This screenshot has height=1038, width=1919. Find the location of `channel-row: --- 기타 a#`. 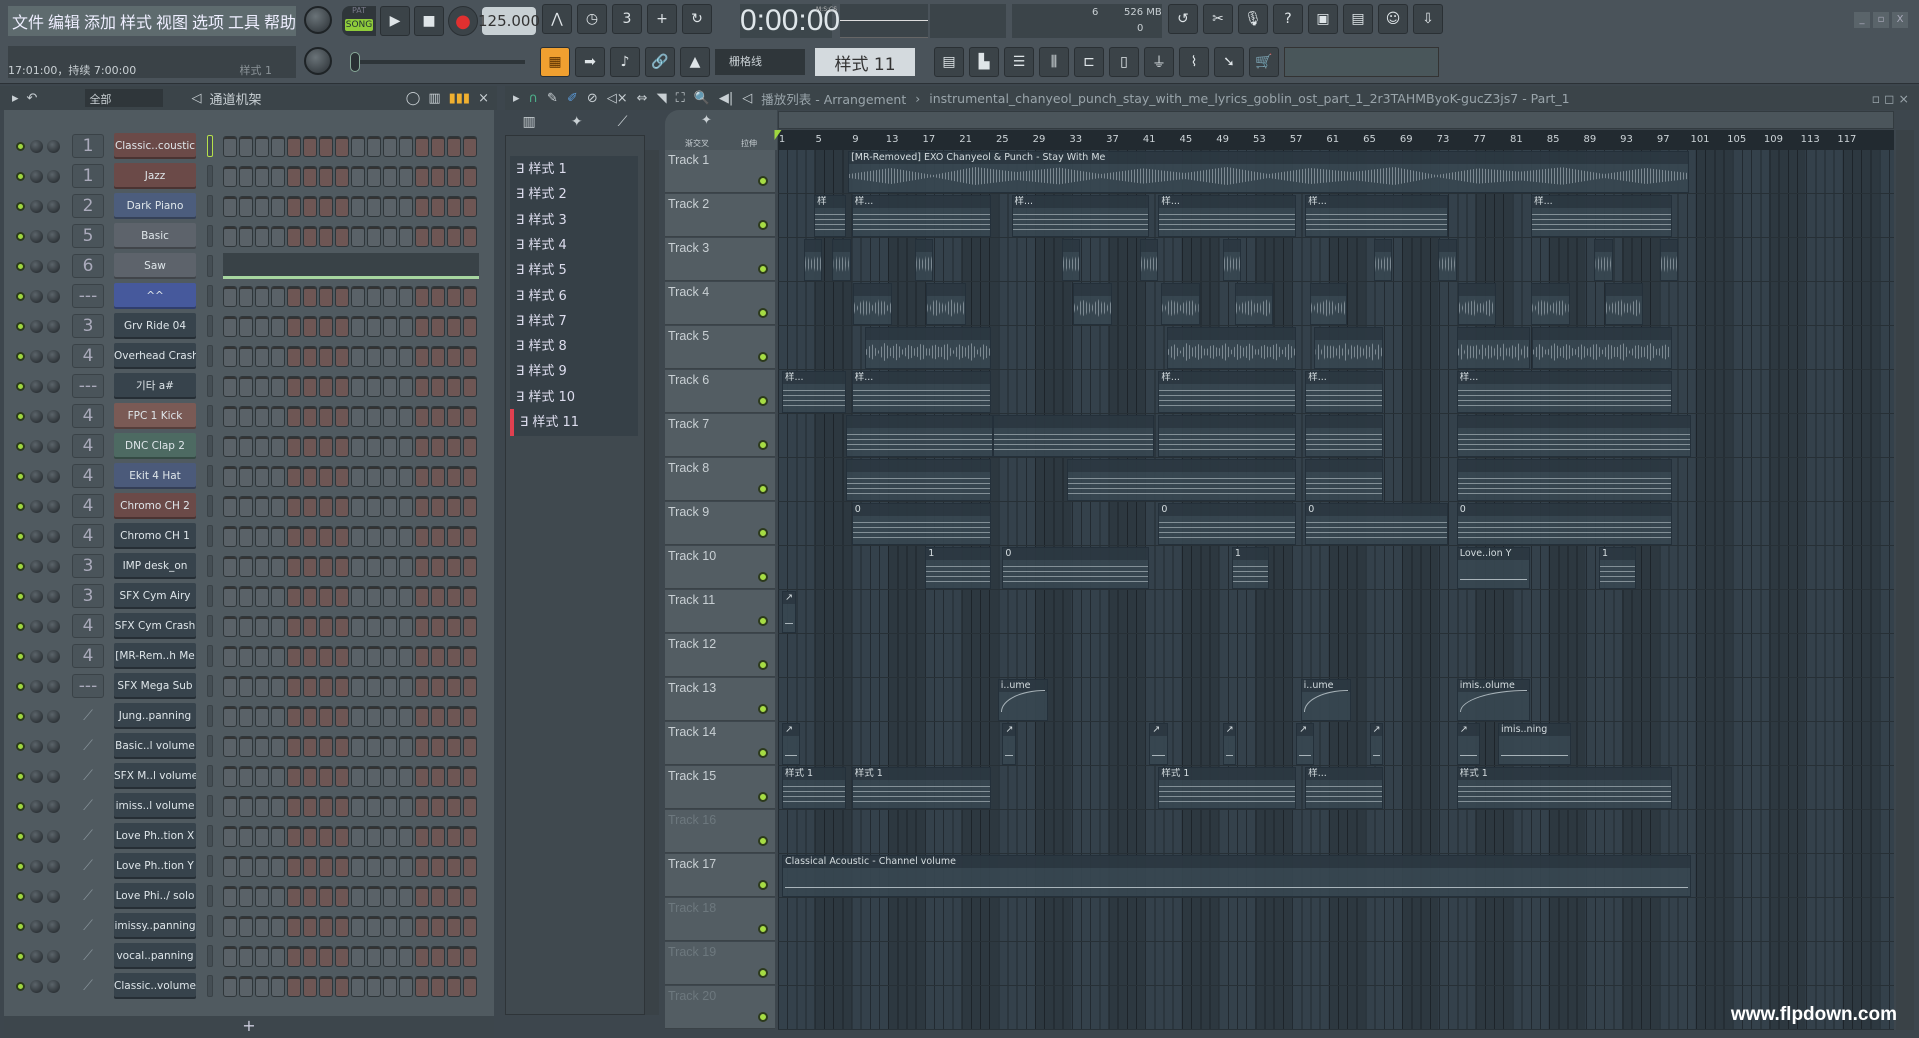

channel-row: --- 기타 a# is located at coordinates (247, 386).